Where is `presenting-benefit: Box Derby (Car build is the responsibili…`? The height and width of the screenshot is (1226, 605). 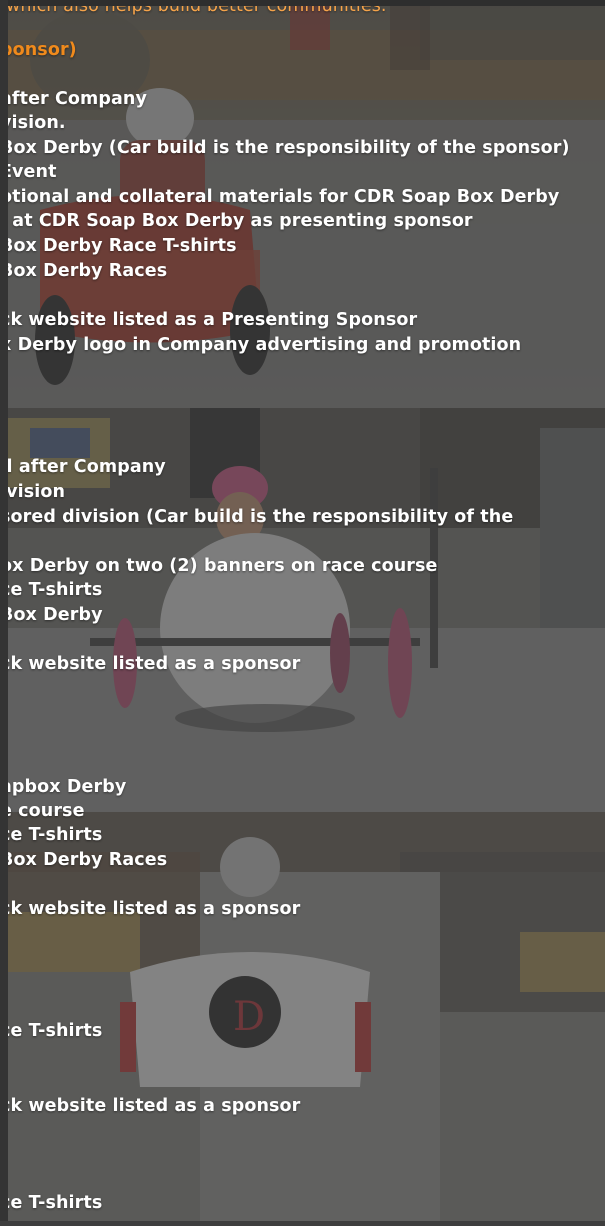 presenting-benefit: Box Derby (Car build is the responsibili… is located at coordinates (285, 148).